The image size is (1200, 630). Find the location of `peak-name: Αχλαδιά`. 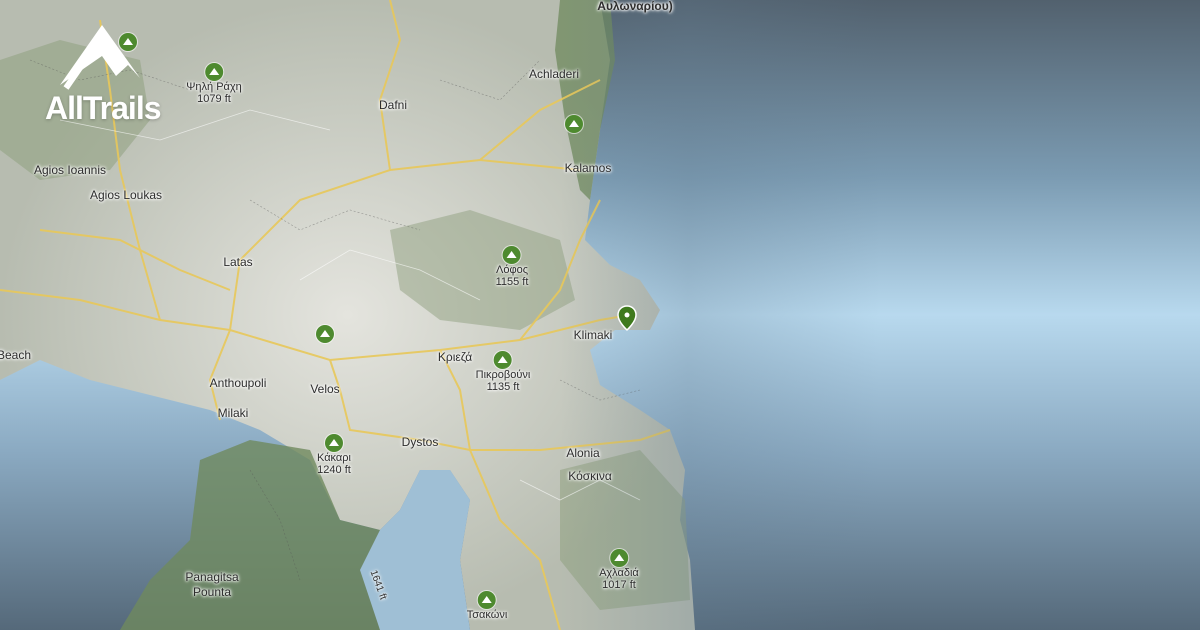

peak-name: Αχλαδιά is located at coordinates (619, 573).